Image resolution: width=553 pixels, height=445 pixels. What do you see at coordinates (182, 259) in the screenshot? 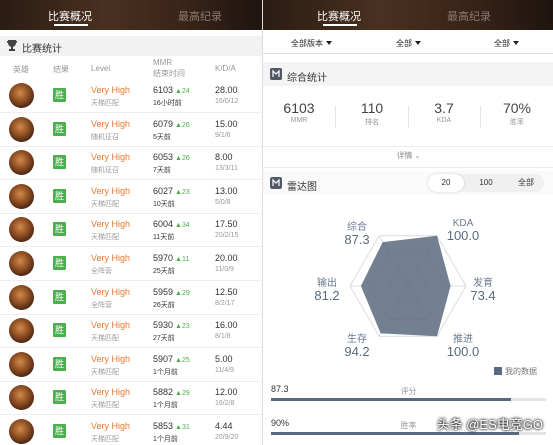
I see `mmr-delta: ▲11` at bounding box center [182, 259].